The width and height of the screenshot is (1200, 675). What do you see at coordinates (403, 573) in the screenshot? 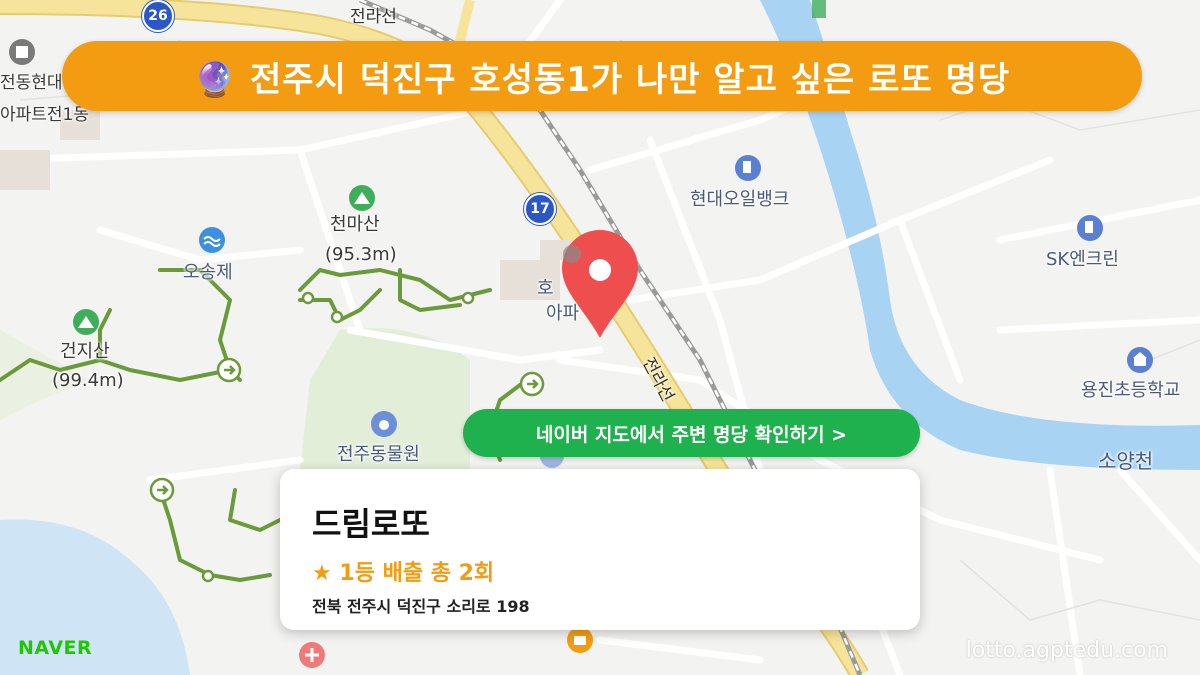
I see `win-count-text: ★ 1등 배출 총 2회` at bounding box center [403, 573].